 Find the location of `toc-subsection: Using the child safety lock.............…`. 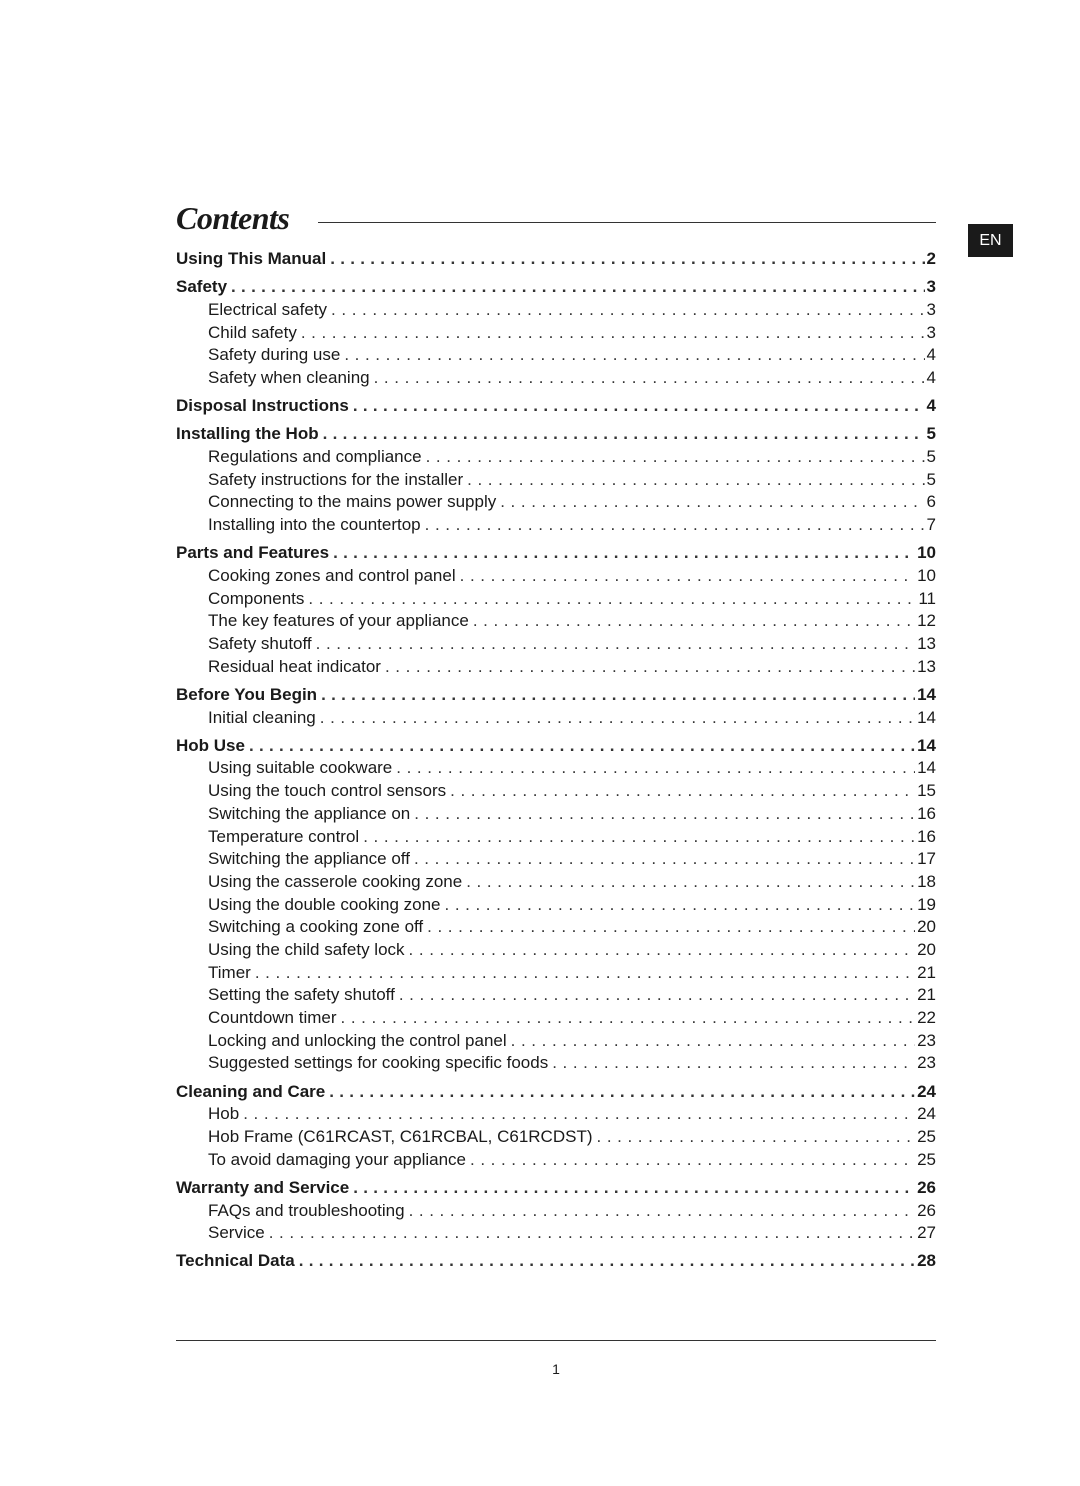

toc-subsection: Using the child safety lock.............… is located at coordinates (556, 950).